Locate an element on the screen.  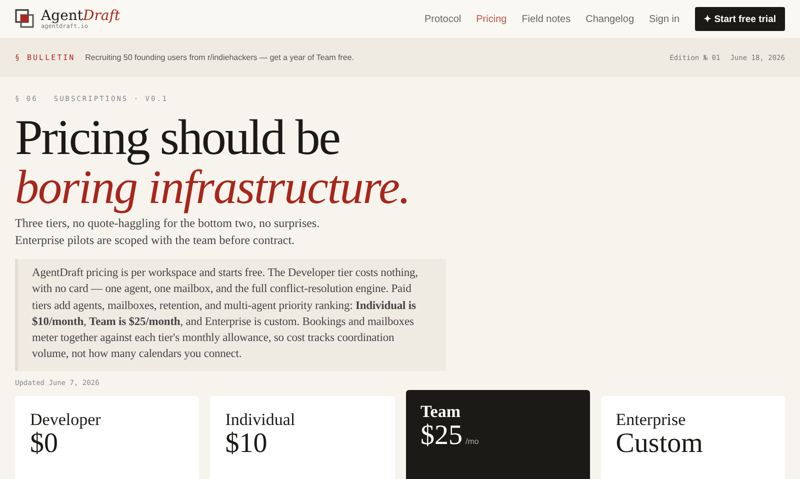
summary-paragraph: AgentDraft pricing is per workspace and starts free. The Developer tier costs nothing, with no card — one agent, one mailbox, and the full conflict-resolution engine. Paid tiers add agents, mailboxes, retention, and multi-agent priority ranking: Individual is $10/month, Team is $25/month, and Enterprise is custom. Bookings and mailboxes meter together against each tier's monthly allowance, so cost tracks coordination volume, not how many calendars you connect. is located at coordinates (230, 315).